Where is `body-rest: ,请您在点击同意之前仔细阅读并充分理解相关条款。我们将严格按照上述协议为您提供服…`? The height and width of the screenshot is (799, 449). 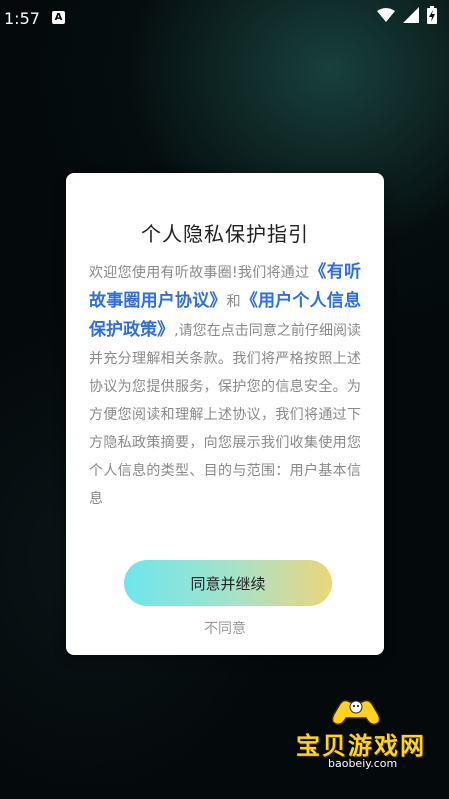 body-rest: ,请您在点击同意之前仔细阅读并充分理解相关条款。我们将严格按照上述协议为您提供服… is located at coordinates (225, 415).